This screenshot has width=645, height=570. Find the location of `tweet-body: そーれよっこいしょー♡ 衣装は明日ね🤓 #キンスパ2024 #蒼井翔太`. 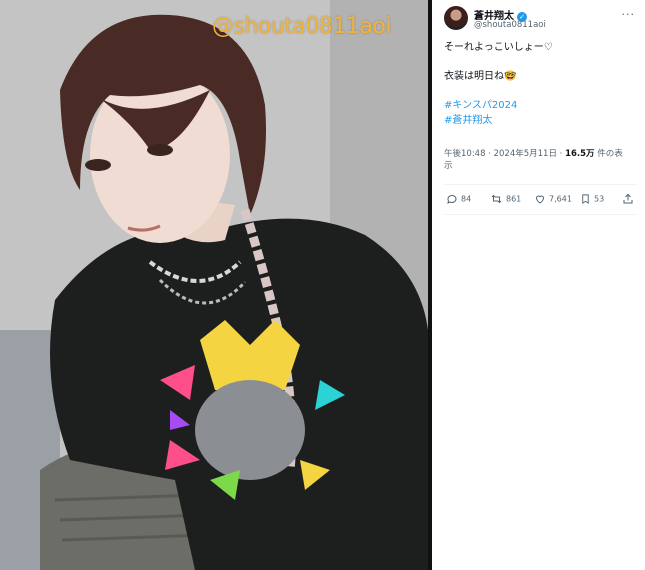

tweet-body: そーれよっこいしょー♡ 衣装は明日ね🤓 #キンスパ2024 #蒼井翔太 is located at coordinates (541, 84).